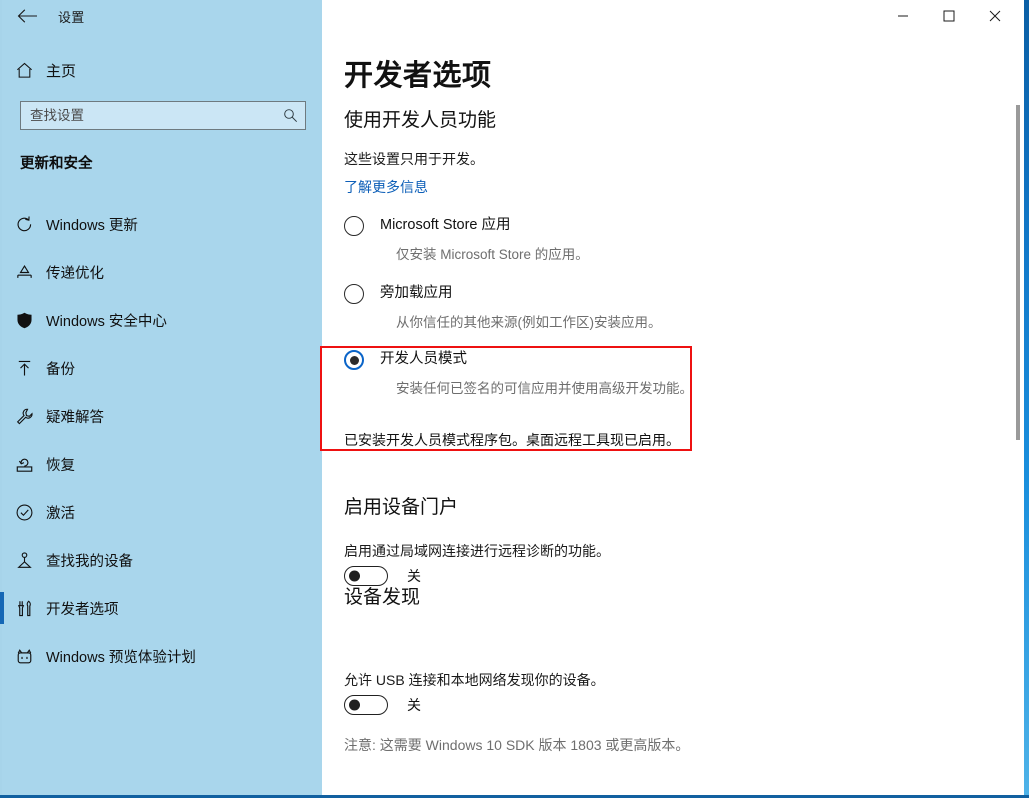  What do you see at coordinates (518, 373) in the screenshot?
I see `radio-option-developer-mode: 开发人员模式 安装任何已签名的可信应用并使用高级开发功能。` at bounding box center [518, 373].